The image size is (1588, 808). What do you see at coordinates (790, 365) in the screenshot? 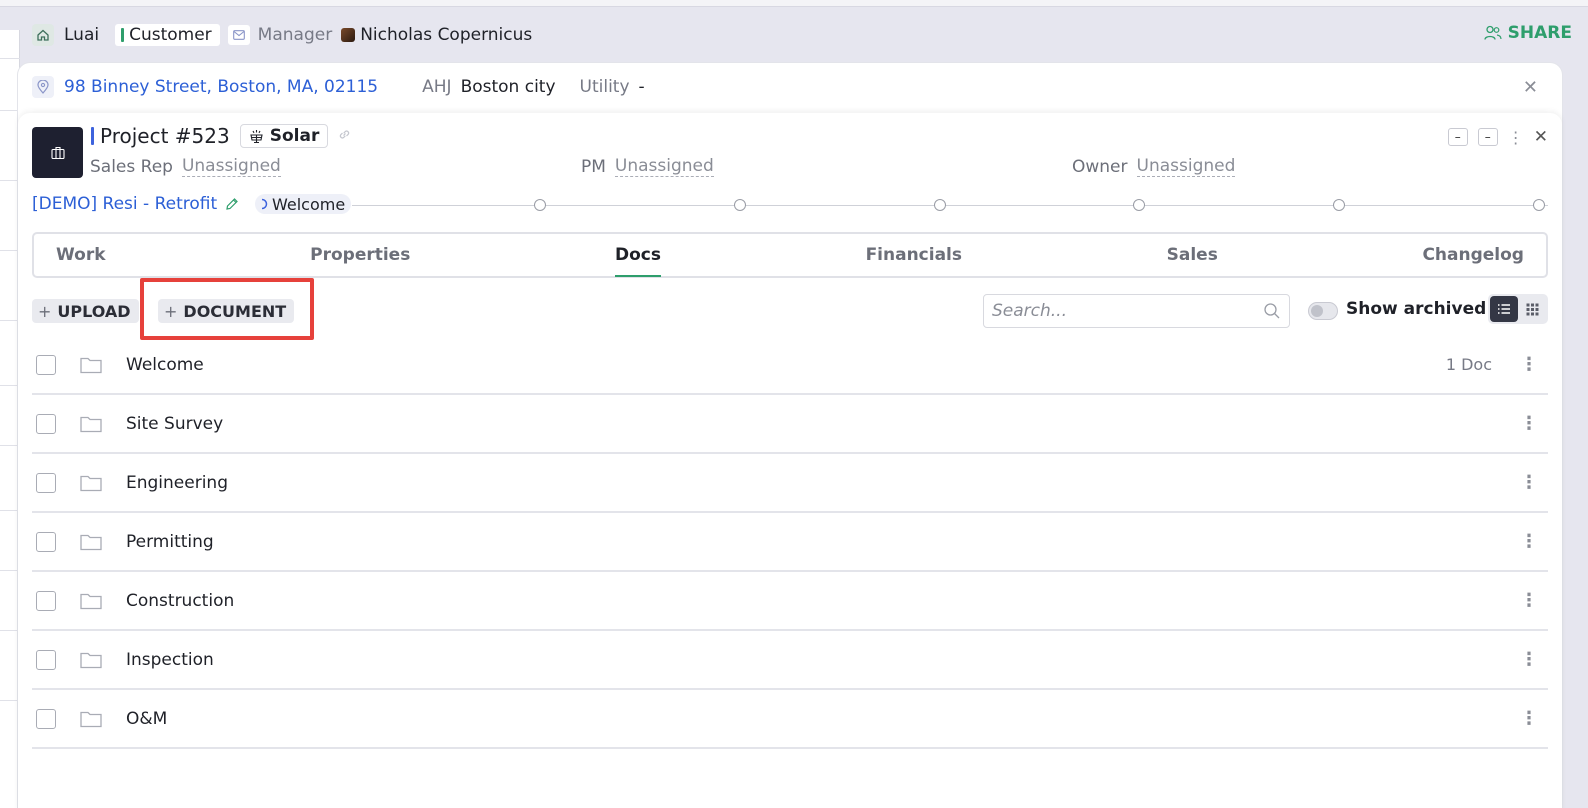
I see `folder-row: Welcome 1 Doc ⋮` at bounding box center [790, 365].